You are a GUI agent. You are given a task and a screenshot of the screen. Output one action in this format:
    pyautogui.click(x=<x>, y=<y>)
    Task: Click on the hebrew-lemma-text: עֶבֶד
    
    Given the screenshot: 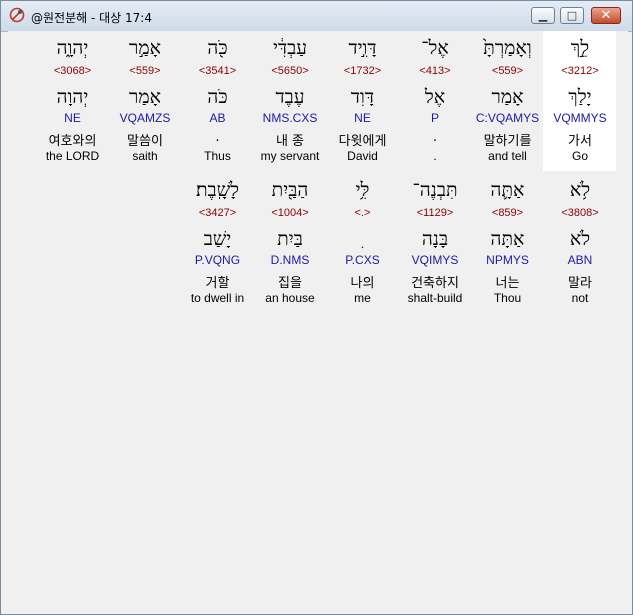 What is the action you would take?
    pyautogui.click(x=290, y=97)
    